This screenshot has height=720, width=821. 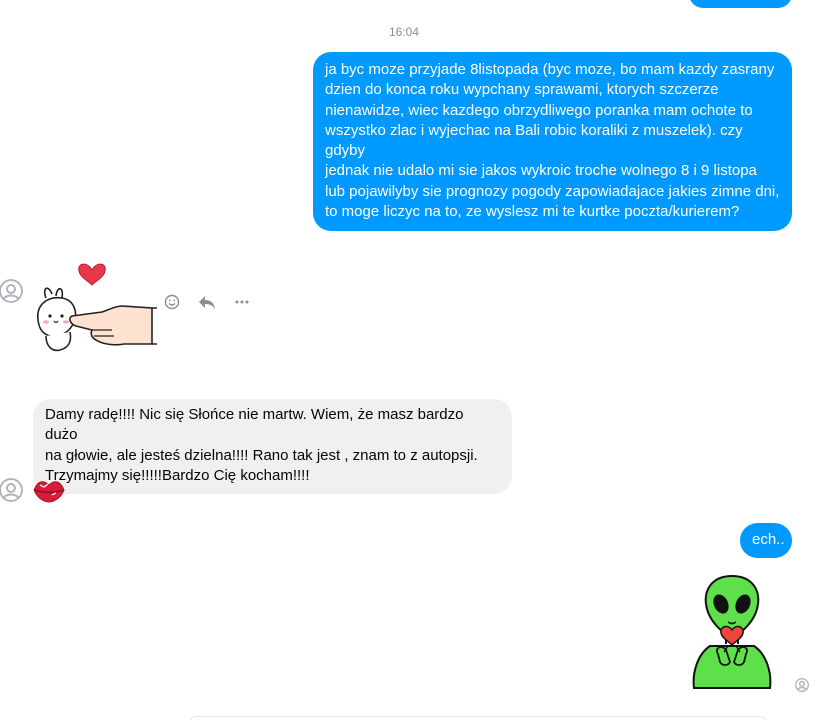 I want to click on more-icon, so click(x=242, y=302).